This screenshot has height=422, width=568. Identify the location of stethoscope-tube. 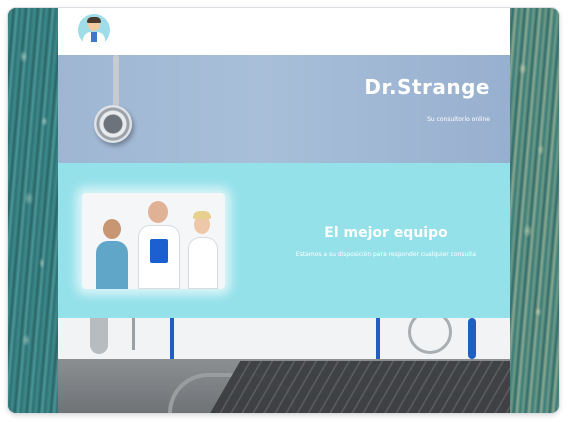
(116, 82).